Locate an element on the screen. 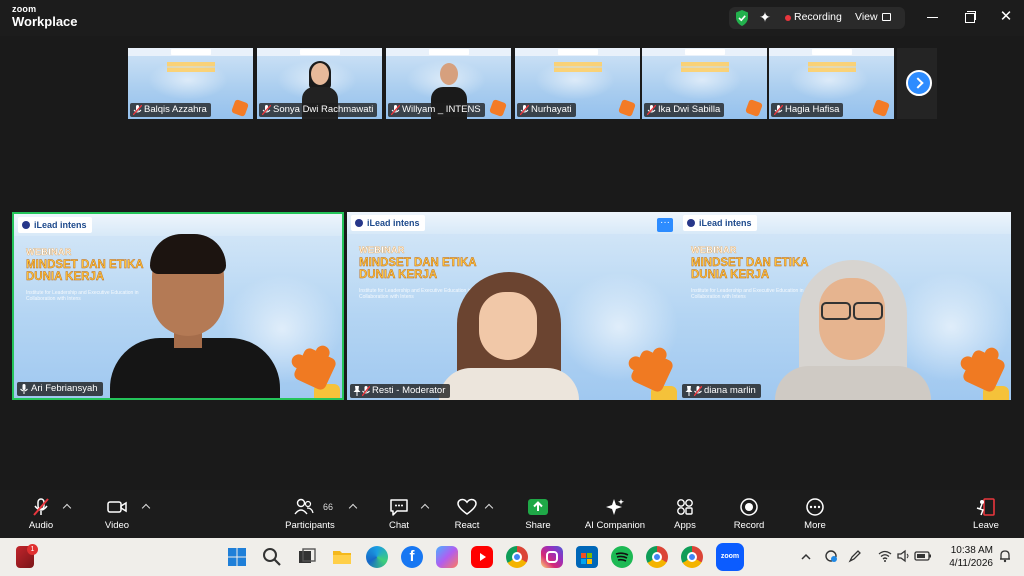 Image resolution: width=1024 pixels, height=576 pixels. restore-window-button is located at coordinates (970, 17).